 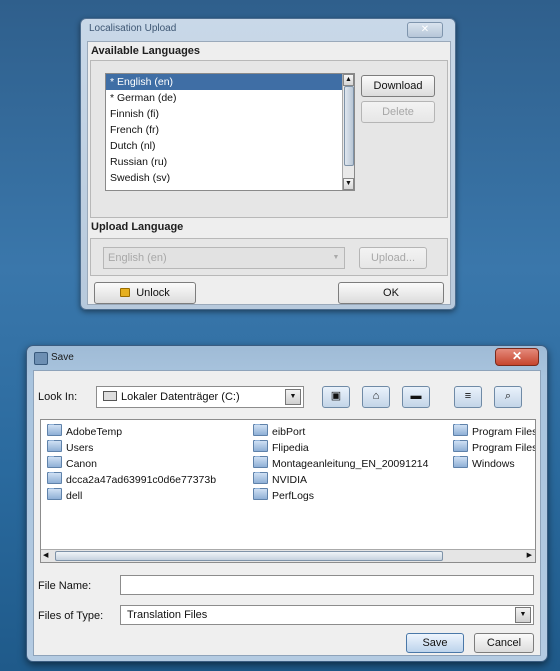 I want to click on home-icon: ⌂, so click(x=376, y=396).